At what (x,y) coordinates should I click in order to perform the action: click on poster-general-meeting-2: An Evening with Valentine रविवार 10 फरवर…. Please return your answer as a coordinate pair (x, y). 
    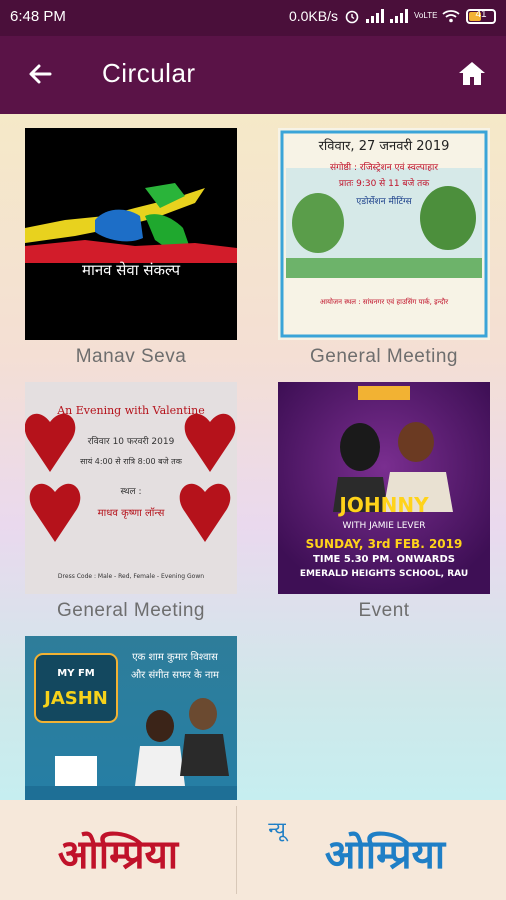
    Looking at the image, I should click on (131, 488).